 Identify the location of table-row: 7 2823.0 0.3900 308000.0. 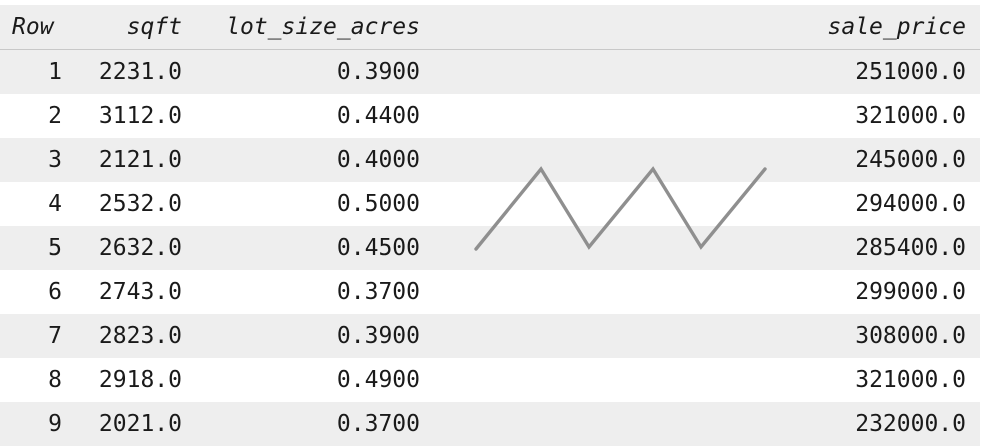
(490, 336).